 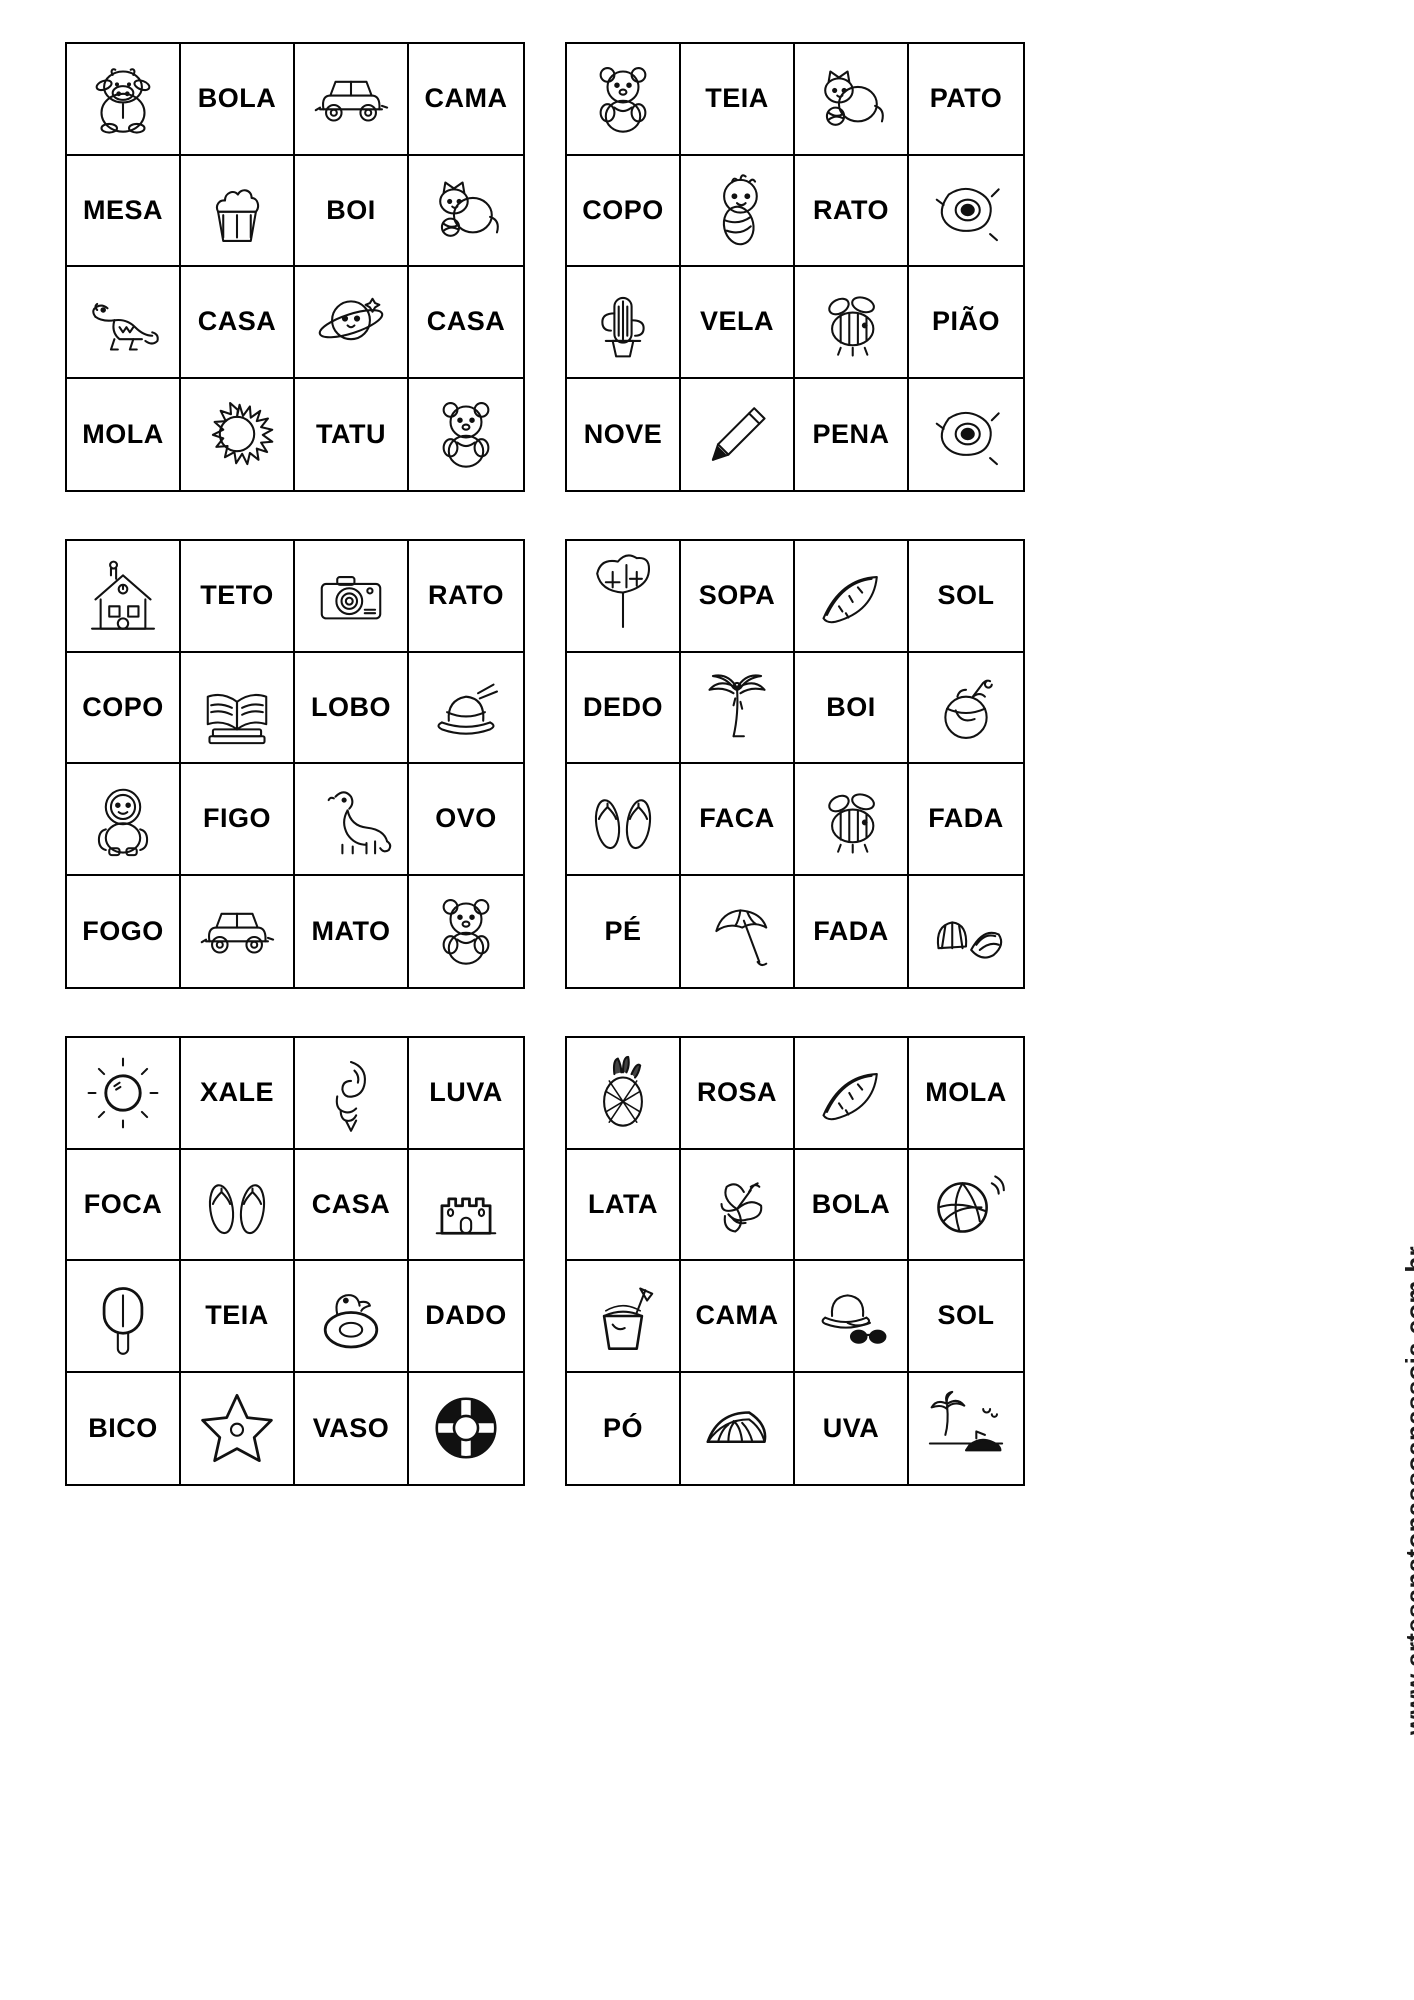 I want to click on word-cell: MESA, so click(x=124, y=211).